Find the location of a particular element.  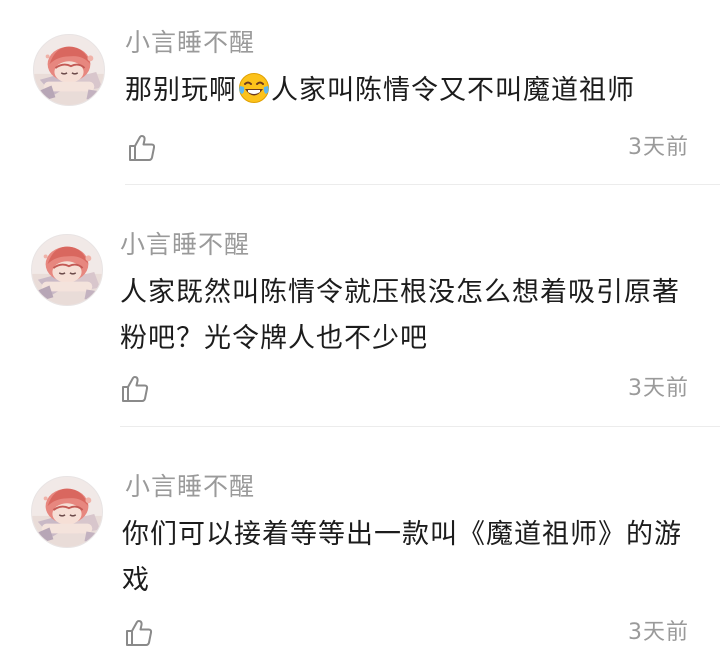

face-with-tears-of-joy-emoji is located at coordinates (254, 88).